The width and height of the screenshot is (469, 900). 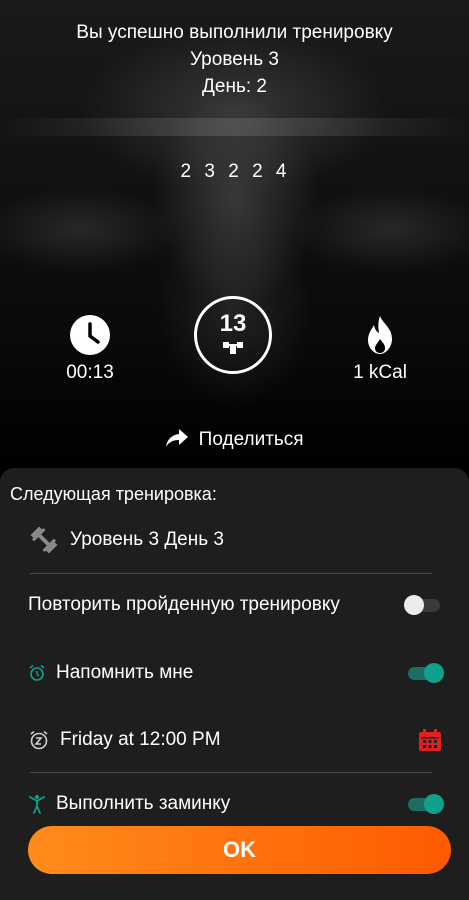 I want to click on exercise-count-circle: 13, so click(x=233, y=335).